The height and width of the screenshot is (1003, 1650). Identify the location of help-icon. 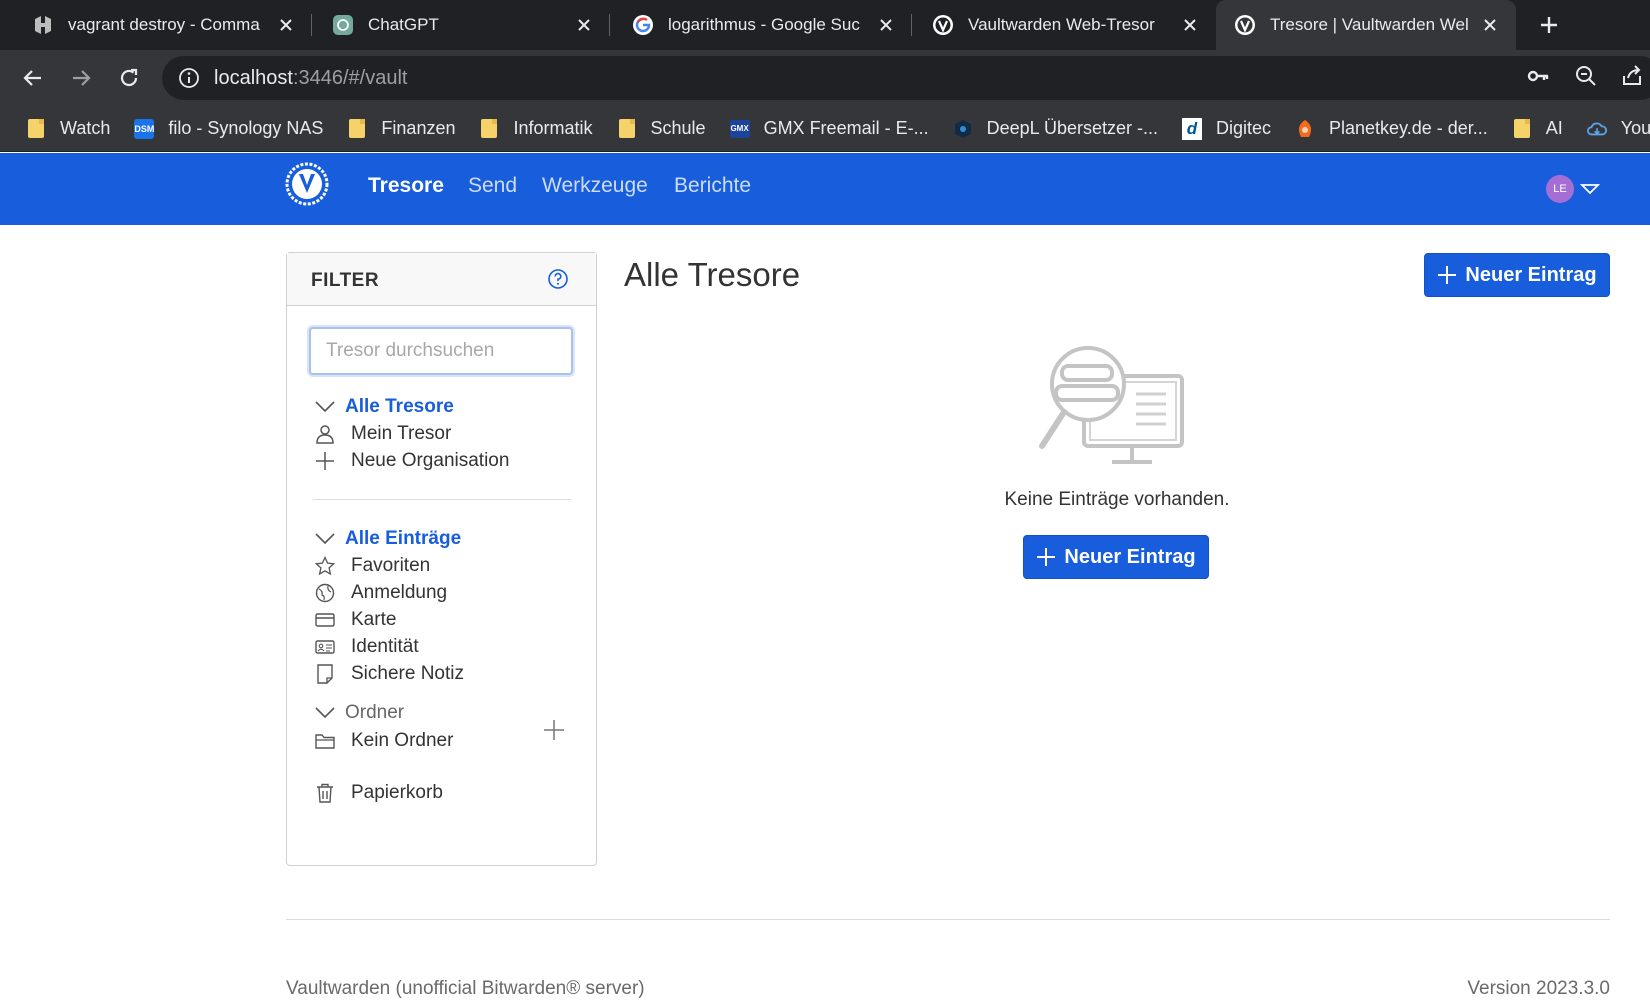
(558, 279).